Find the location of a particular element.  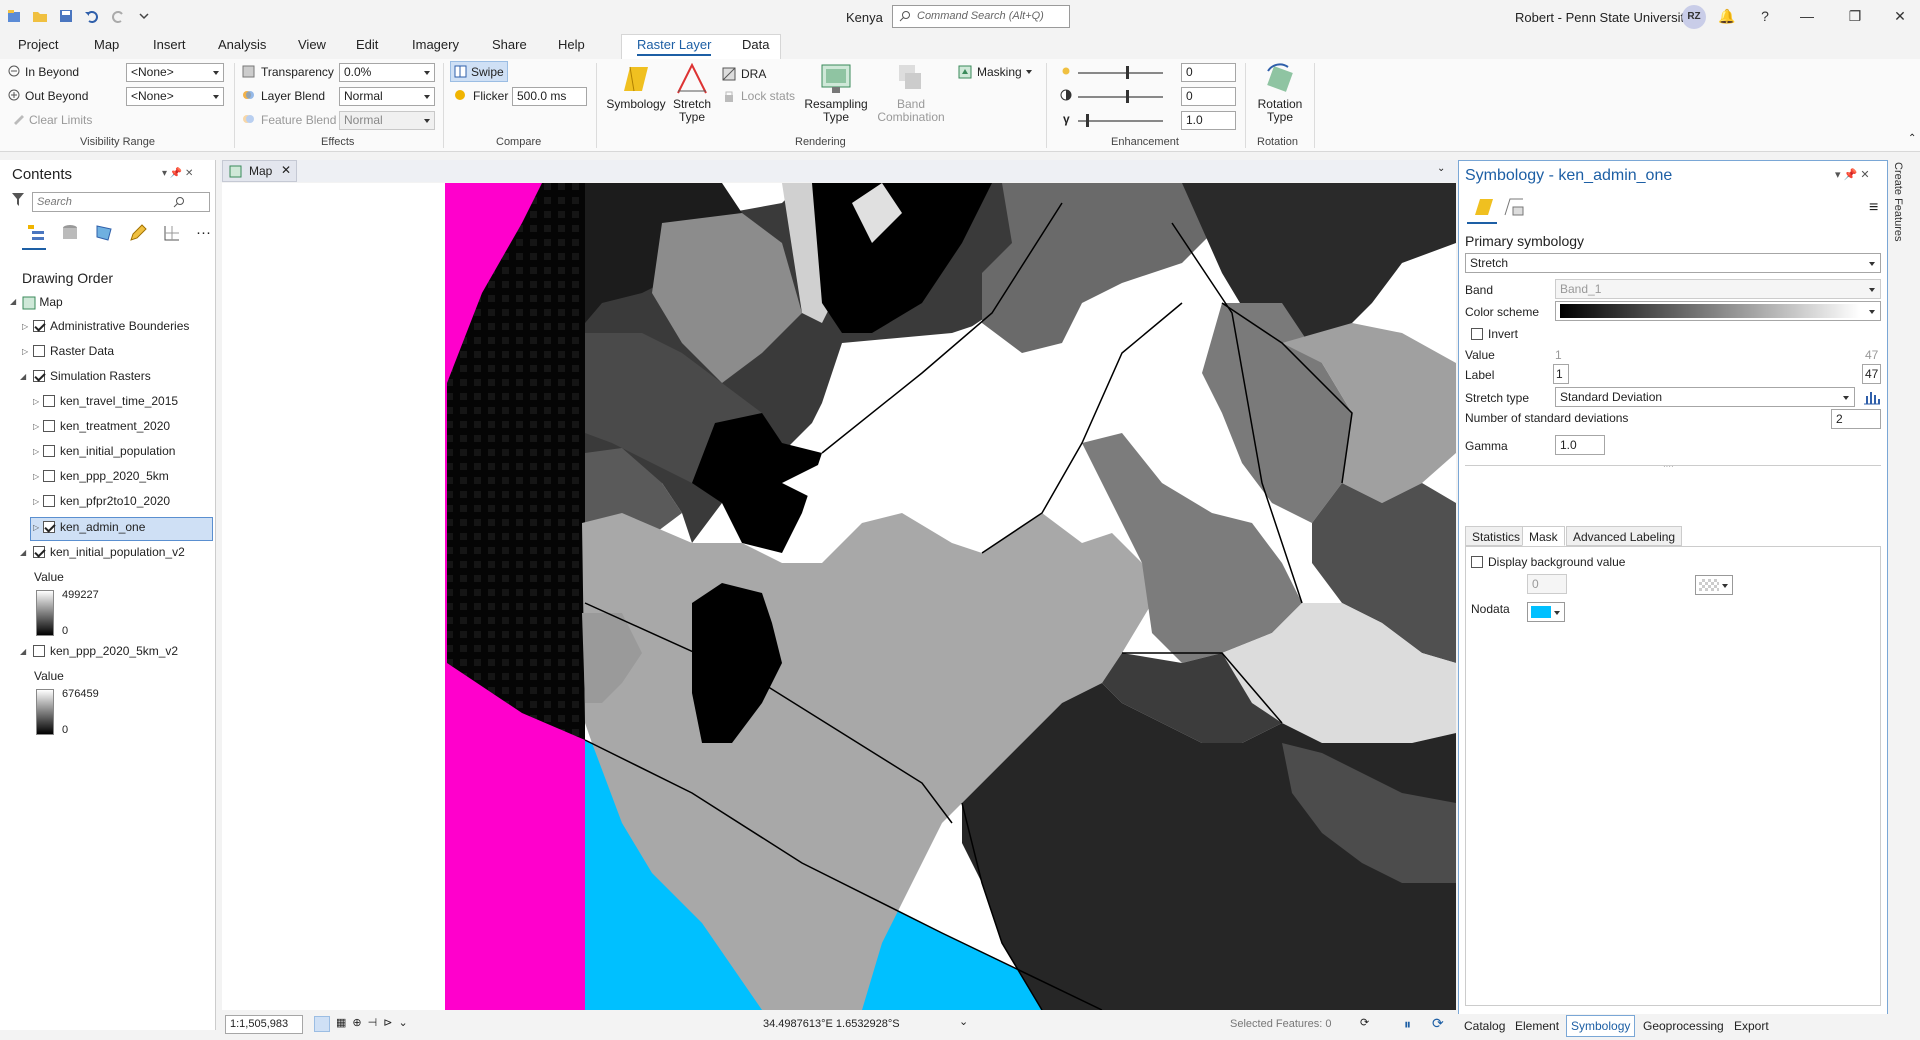

snapping-icon: ⊕ is located at coordinates (356, 1024).